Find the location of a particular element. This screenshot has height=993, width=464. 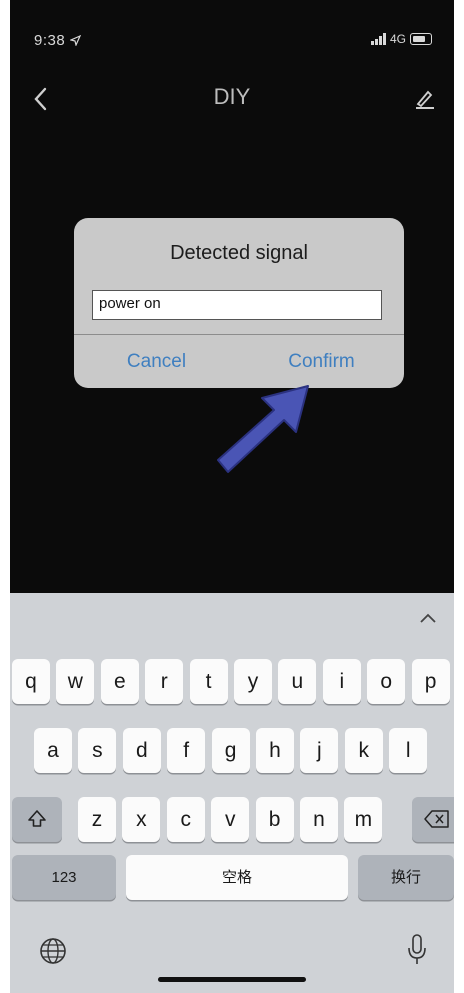

mic-icon is located at coordinates (417, 950).